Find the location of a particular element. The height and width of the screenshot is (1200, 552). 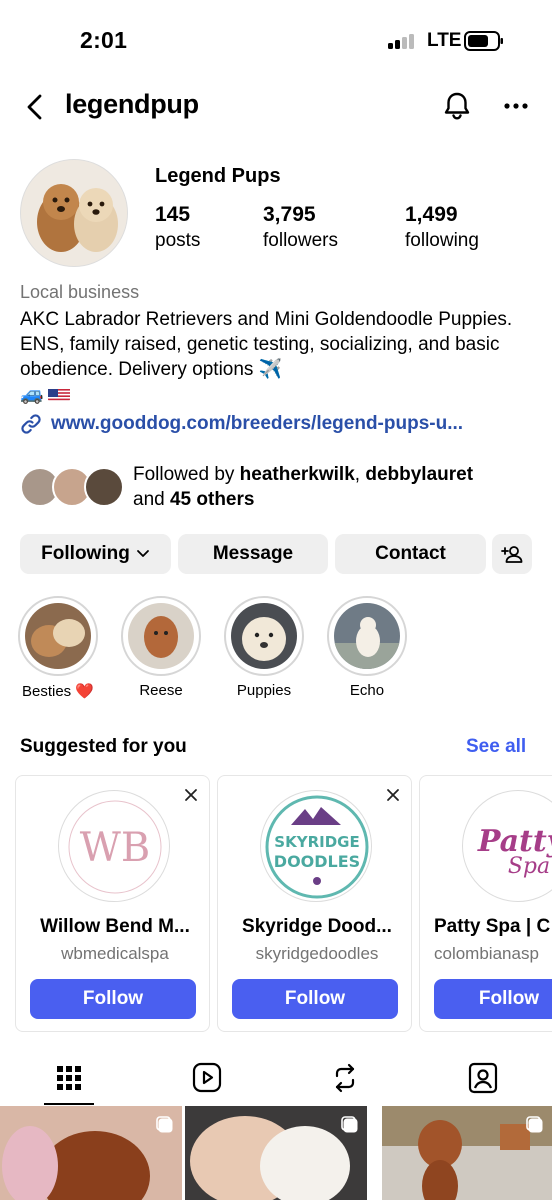

stat-following: 1,499 following is located at coordinates (442, 227).